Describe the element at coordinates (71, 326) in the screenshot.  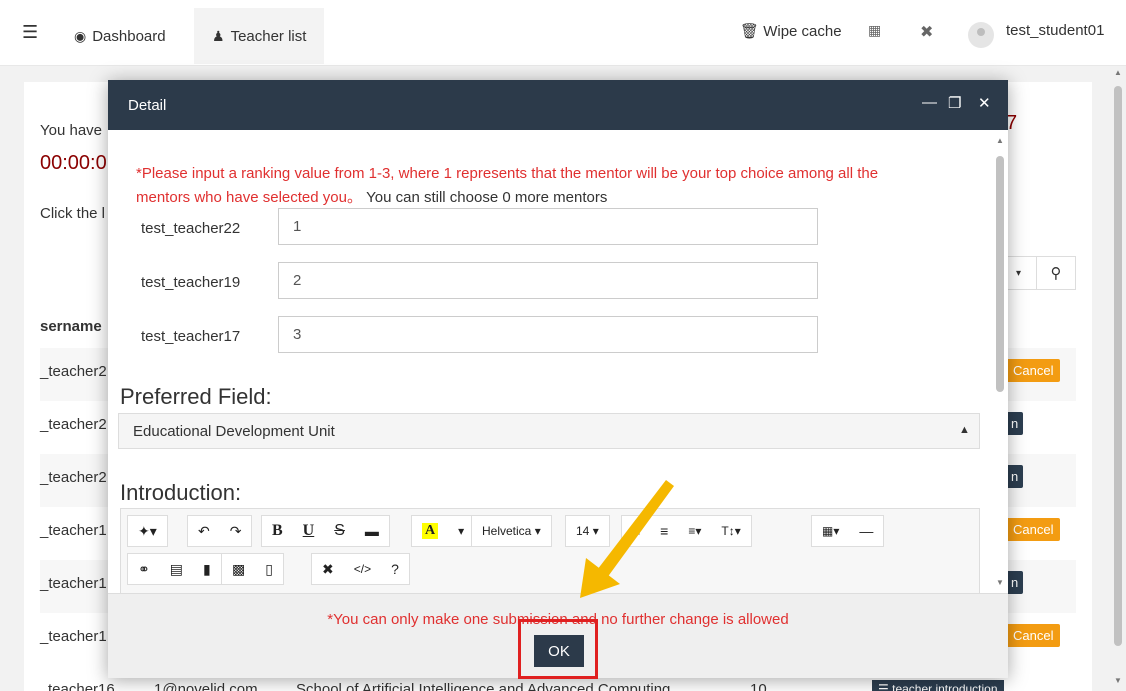
I see `column-header-username: sername` at that location.